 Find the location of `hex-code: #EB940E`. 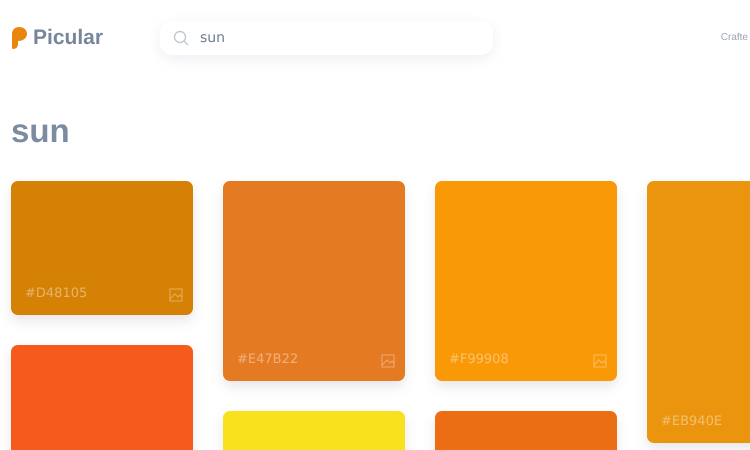

hex-code: #EB940E is located at coordinates (691, 421).